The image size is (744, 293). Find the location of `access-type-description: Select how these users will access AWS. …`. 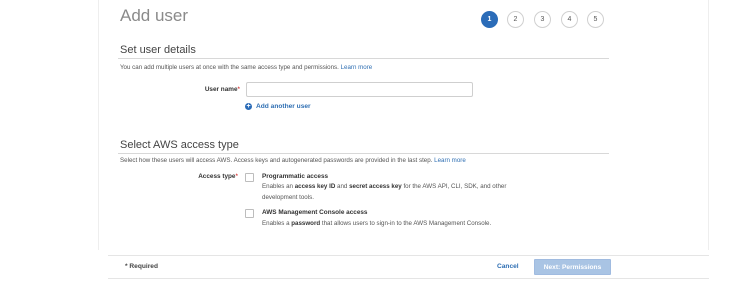

access-type-description: Select how these users will access AWS. … is located at coordinates (293, 160).